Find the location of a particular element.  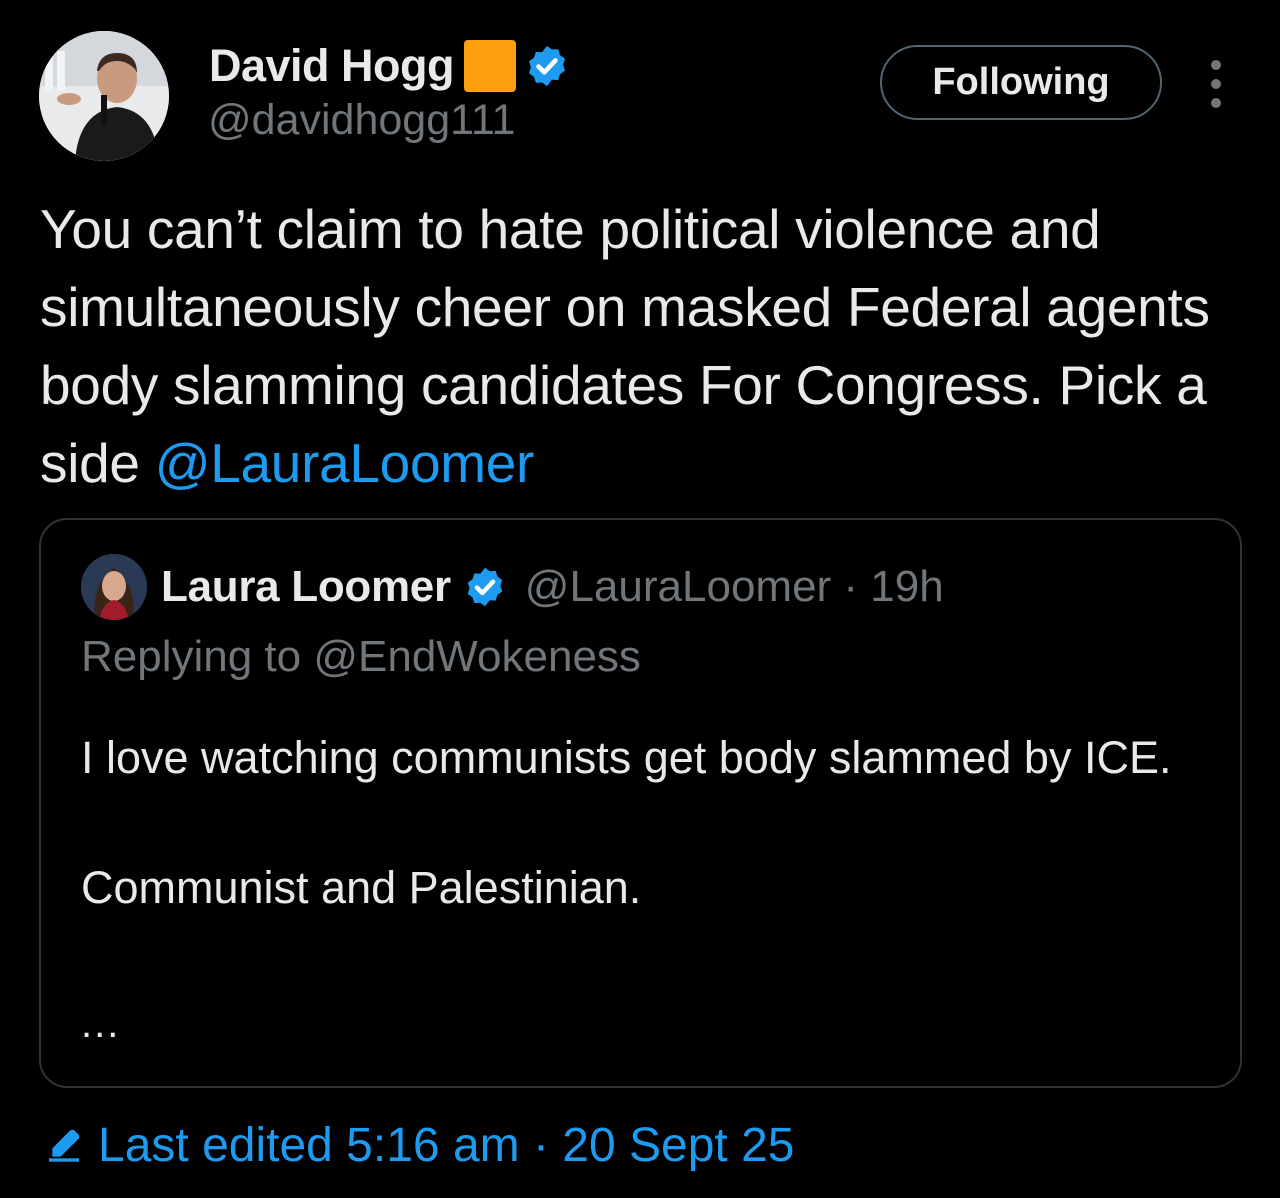

quote-author-avatar is located at coordinates (114, 587).